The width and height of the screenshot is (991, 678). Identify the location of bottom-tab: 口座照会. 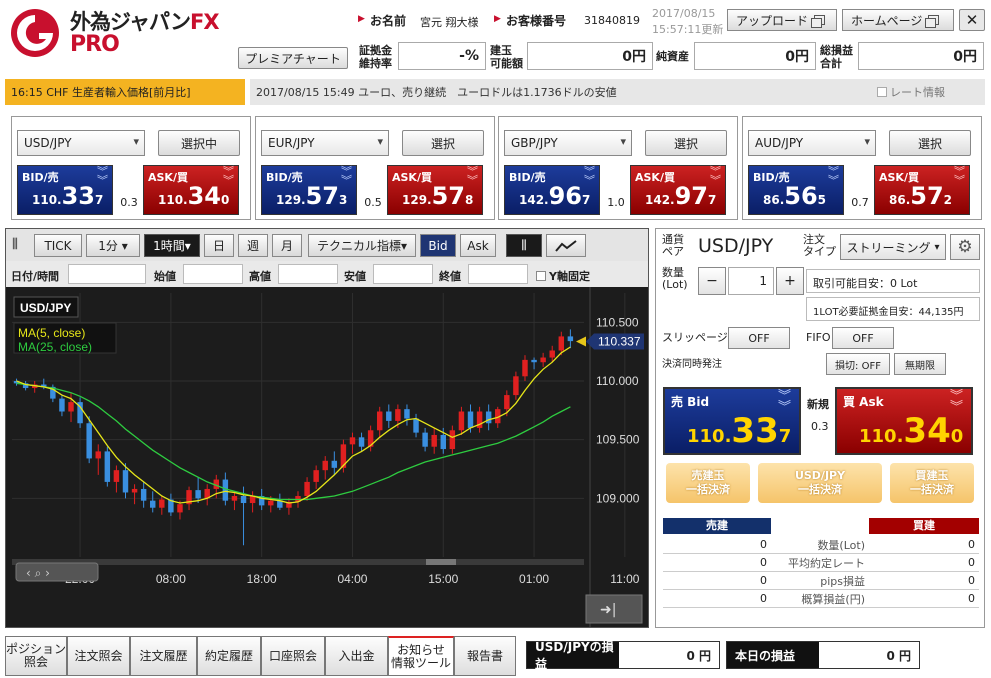
(293, 656).